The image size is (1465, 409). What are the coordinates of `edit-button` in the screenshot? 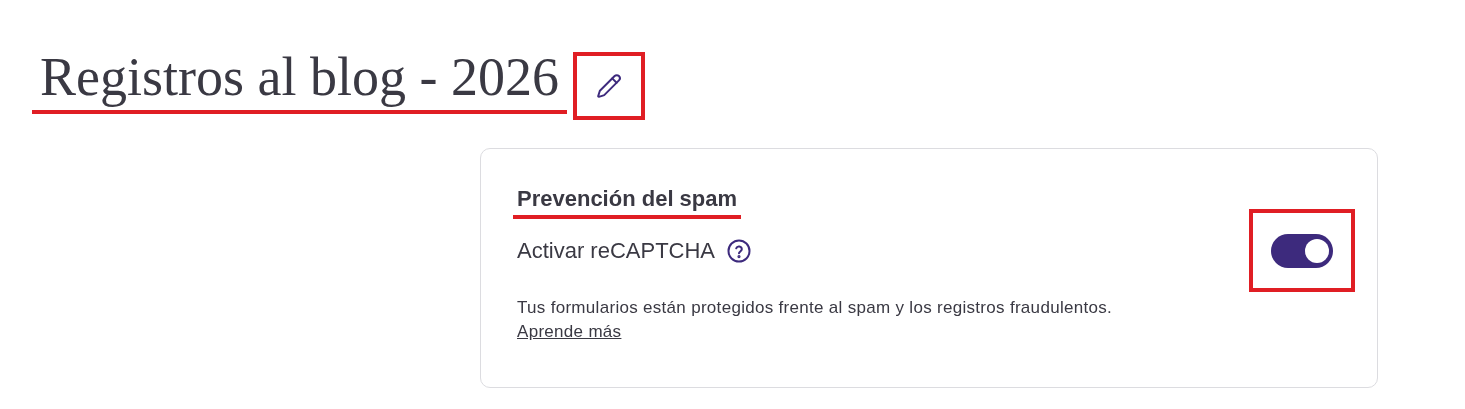 It's located at (608, 86).